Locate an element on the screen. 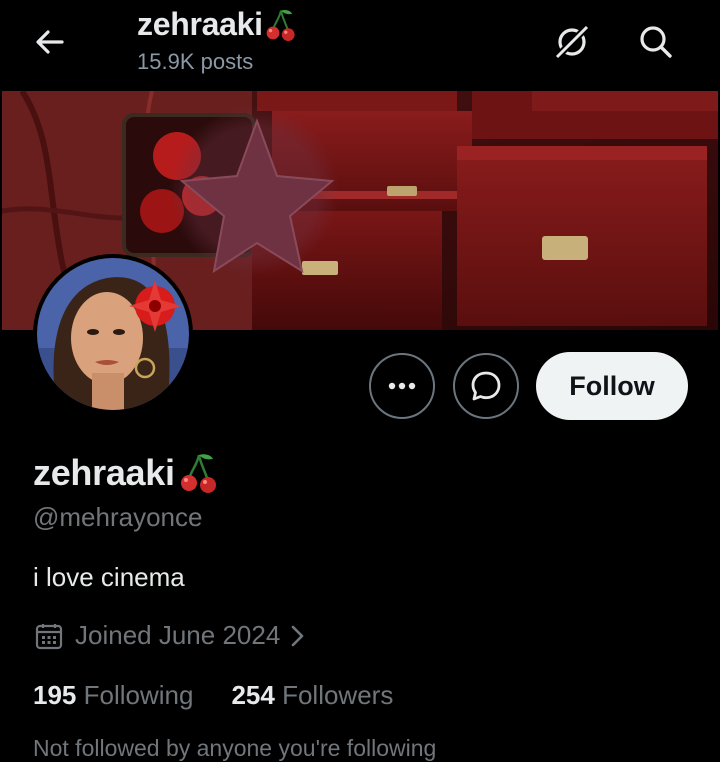  display-name: zehraaki is located at coordinates (104, 472).